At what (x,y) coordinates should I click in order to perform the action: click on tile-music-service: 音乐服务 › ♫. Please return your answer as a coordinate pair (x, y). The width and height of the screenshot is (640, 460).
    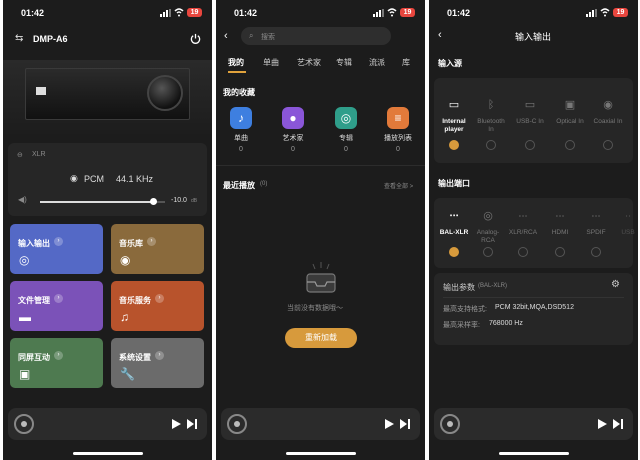
    Looking at the image, I should click on (157, 306).